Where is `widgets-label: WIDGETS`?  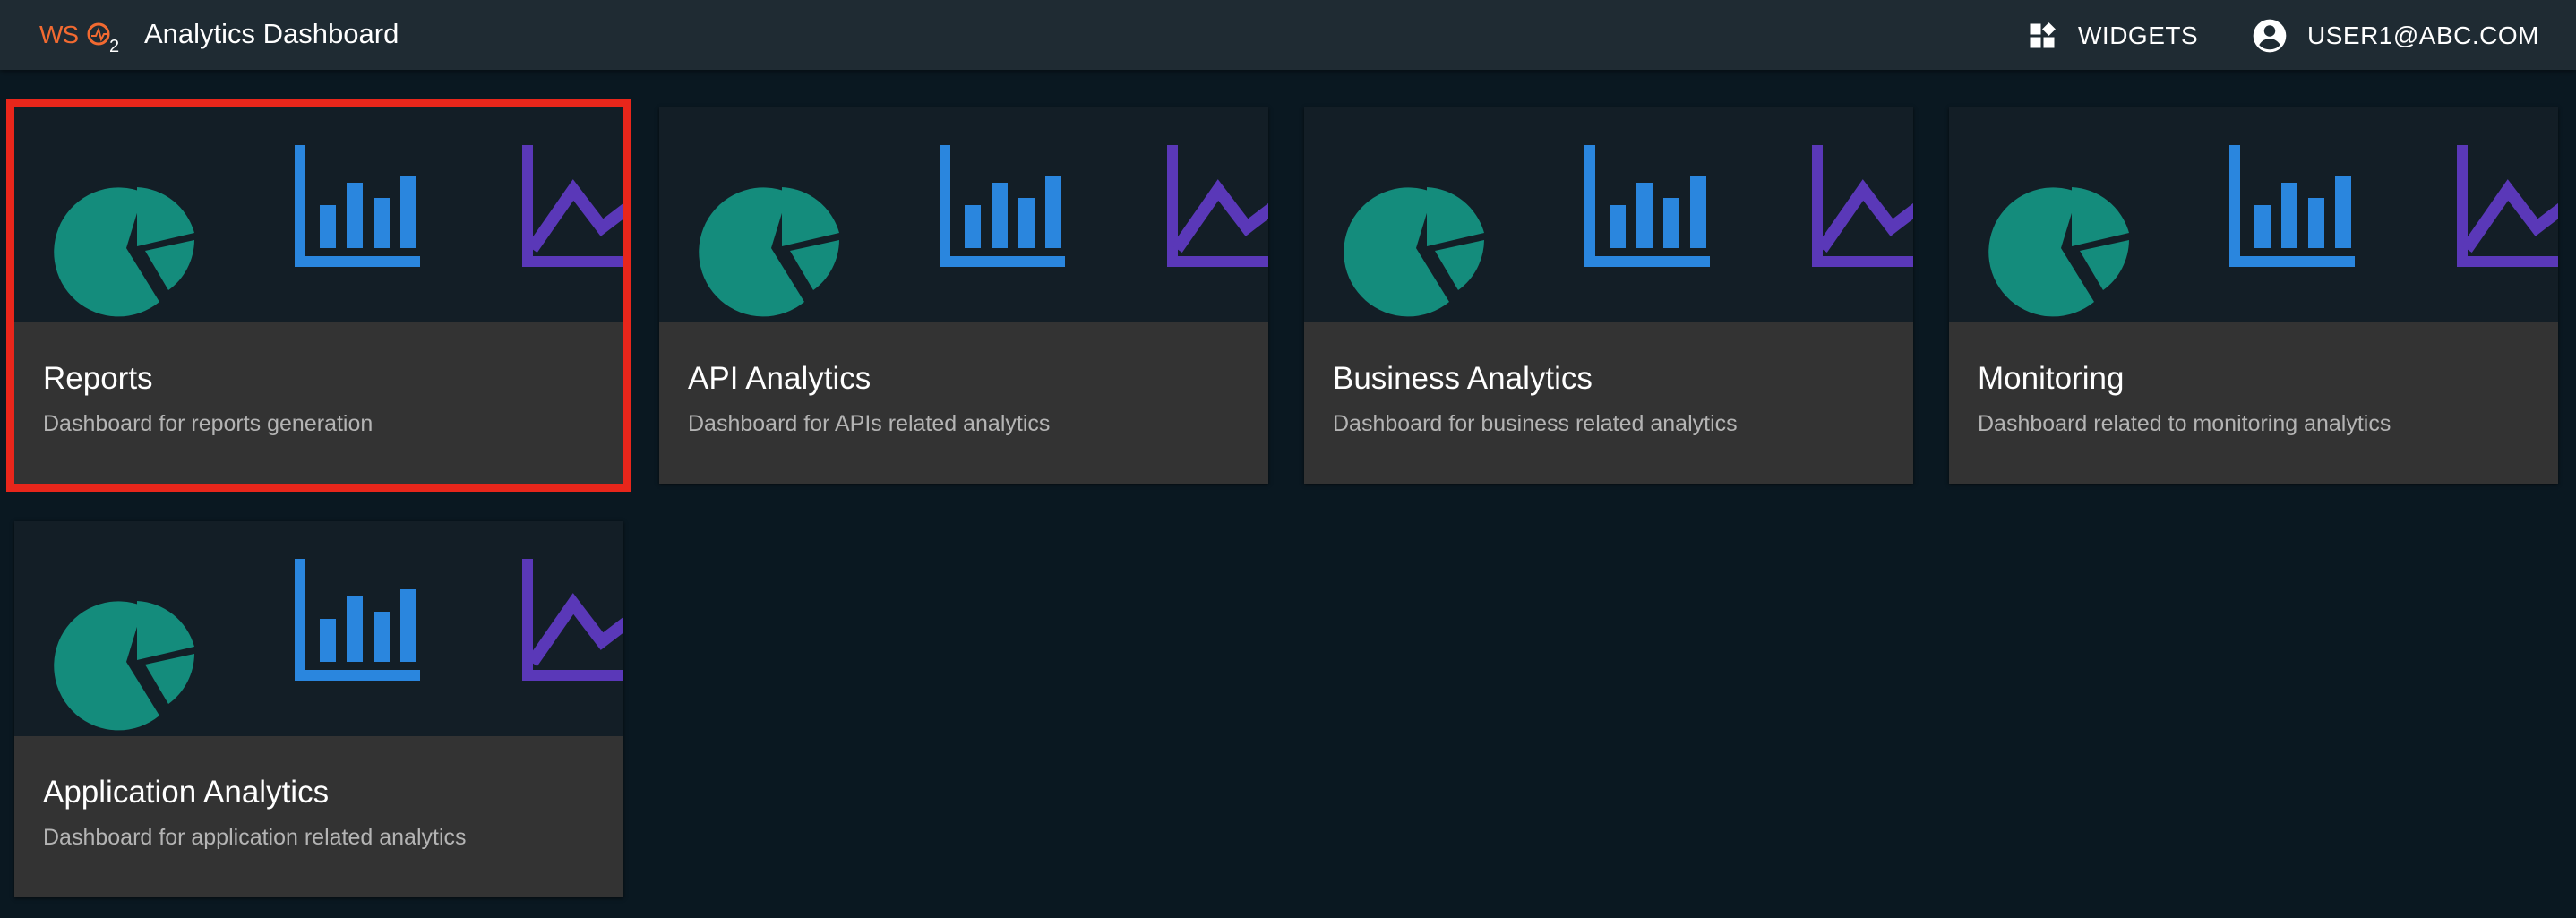
widgets-label: WIDGETS is located at coordinates (2138, 35).